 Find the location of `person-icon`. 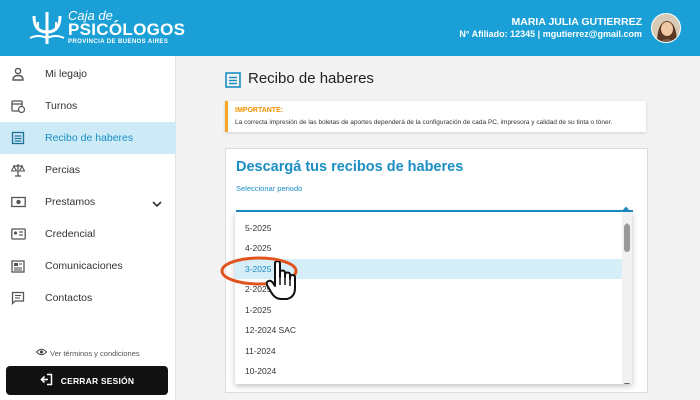

person-icon is located at coordinates (18, 74).